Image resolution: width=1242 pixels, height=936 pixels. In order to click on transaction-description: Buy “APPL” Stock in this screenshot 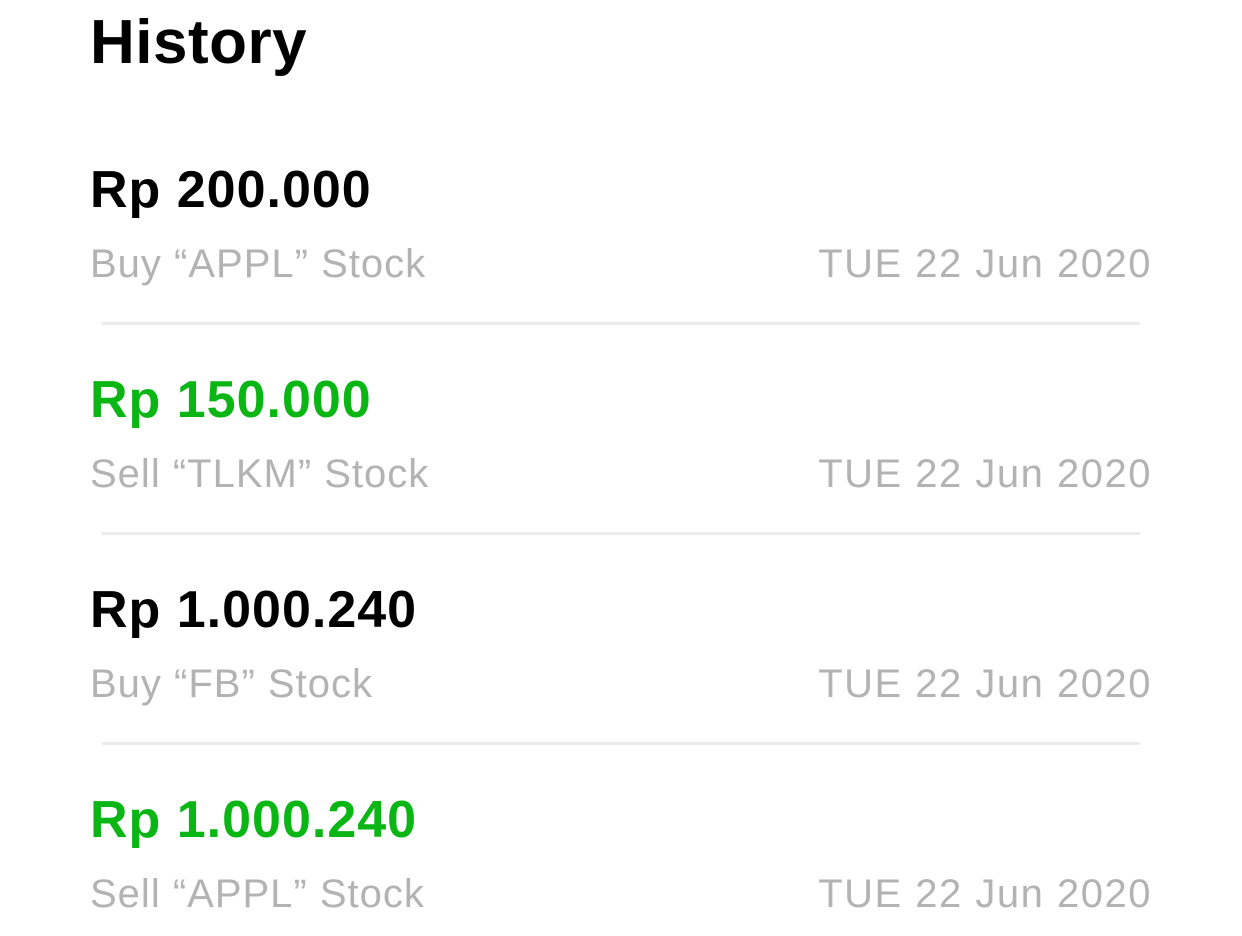, I will do `click(258, 264)`.